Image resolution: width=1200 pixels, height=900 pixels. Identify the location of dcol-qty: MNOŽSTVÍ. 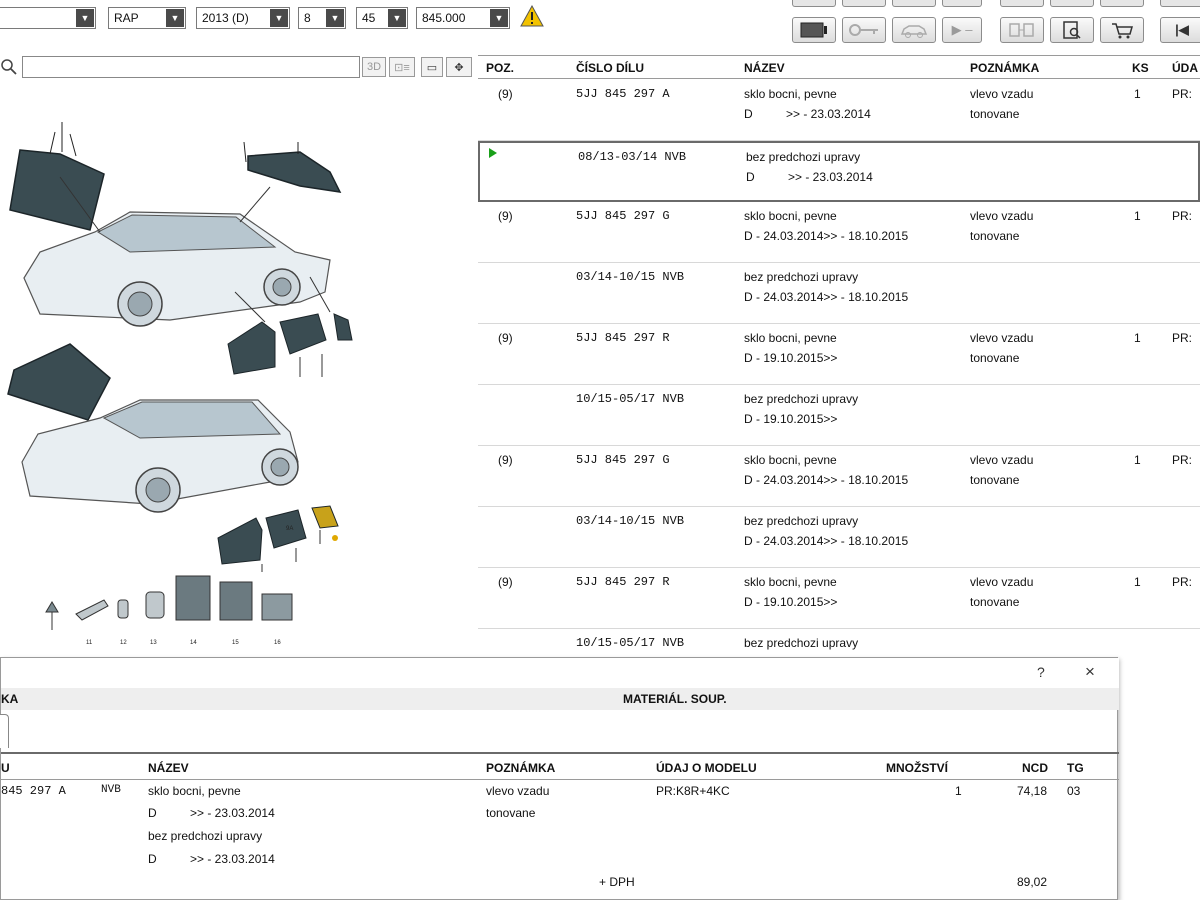
(917, 768).